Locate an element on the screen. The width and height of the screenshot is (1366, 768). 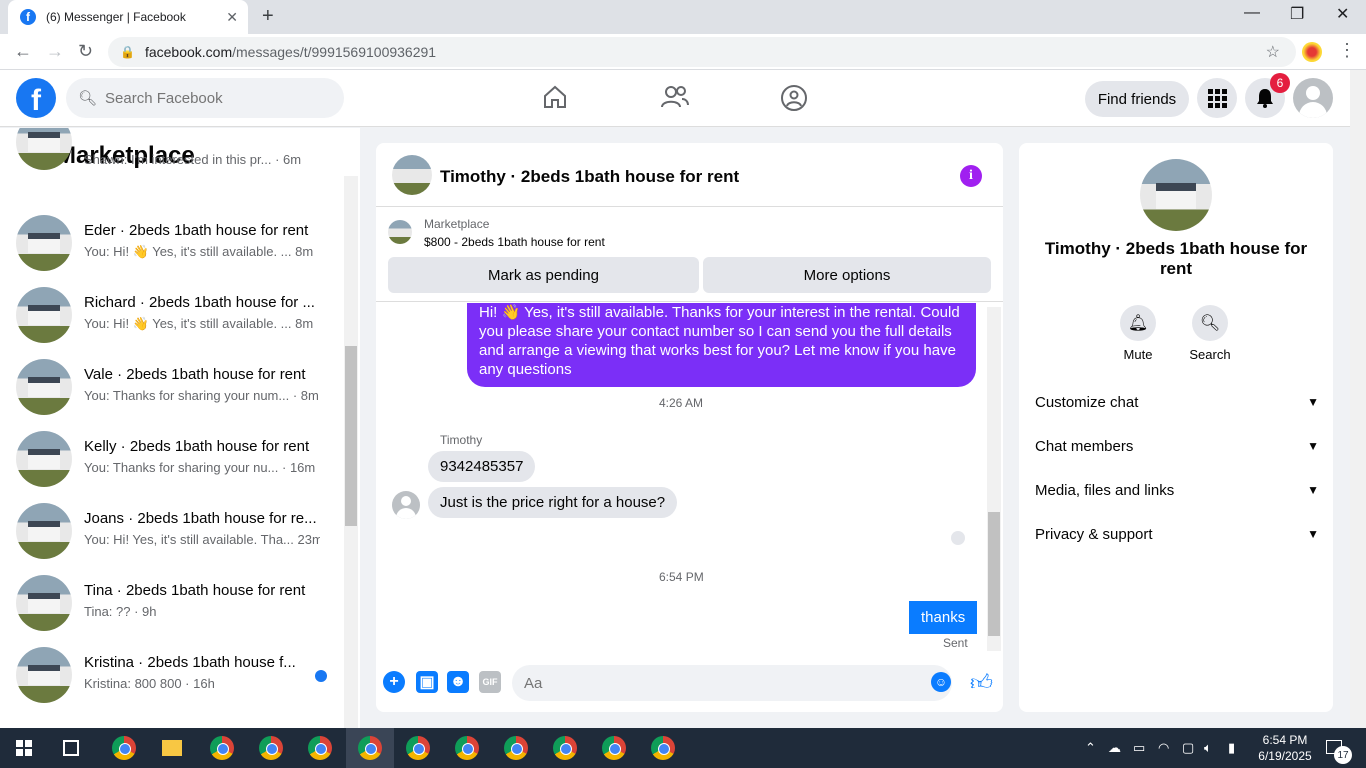
facebook-logo-icon: f is located at coordinates (36, 98).